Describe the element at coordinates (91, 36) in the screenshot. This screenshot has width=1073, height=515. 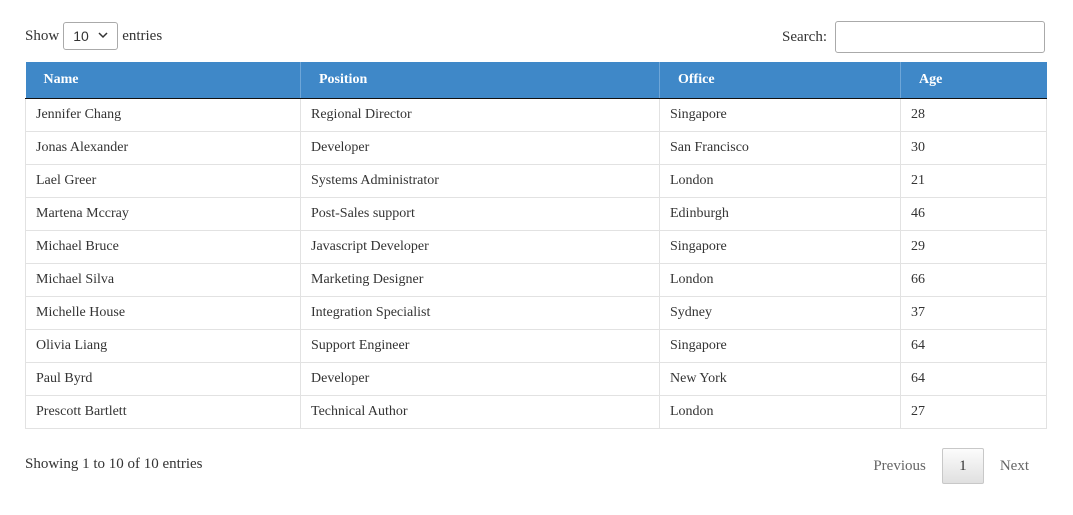
I see `page-length-select: 10` at that location.